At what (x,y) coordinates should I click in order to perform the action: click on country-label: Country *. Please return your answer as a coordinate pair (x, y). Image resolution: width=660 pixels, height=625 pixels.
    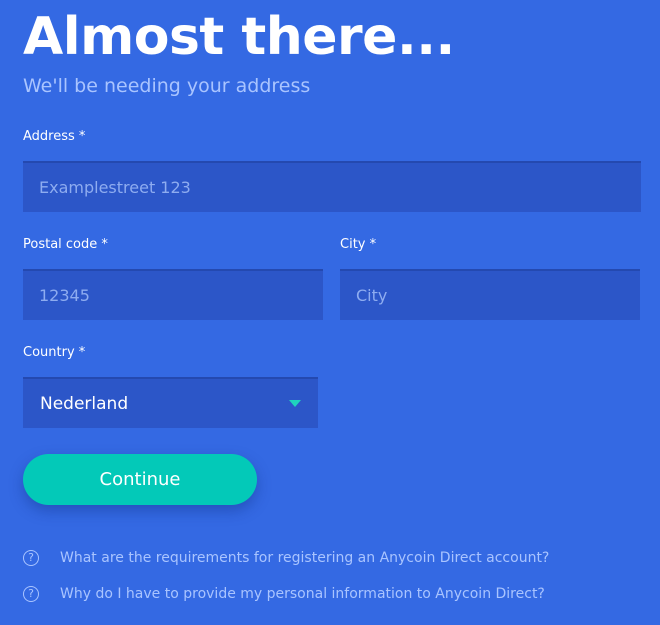
    Looking at the image, I should click on (54, 352).